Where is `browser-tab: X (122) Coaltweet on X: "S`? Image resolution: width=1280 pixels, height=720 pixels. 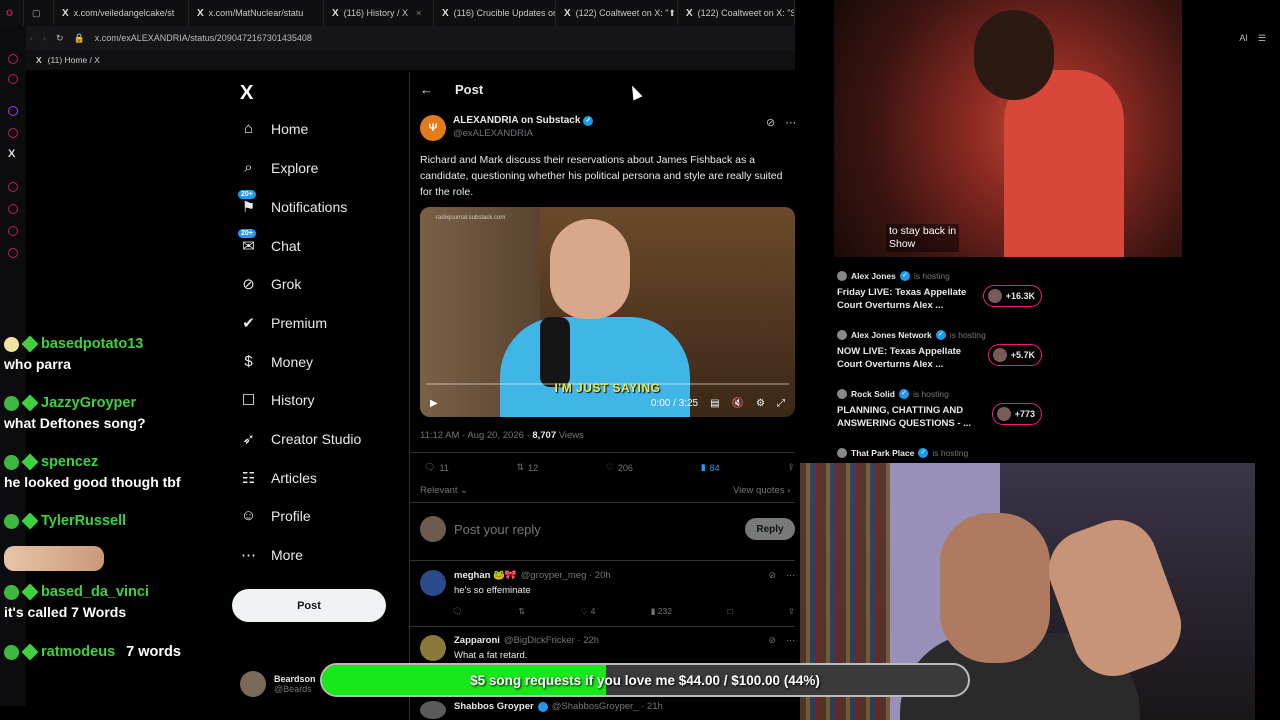
browser-tab: X (122) Coaltweet on X: "S is located at coordinates (736, 13).